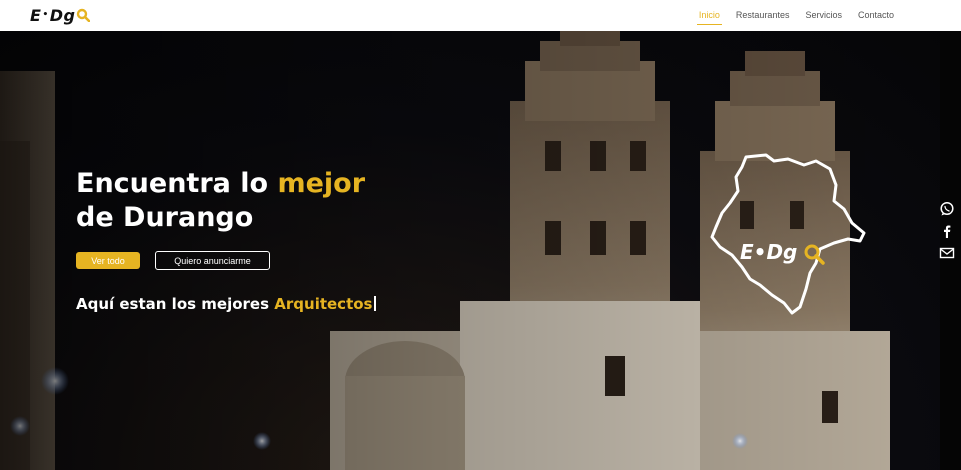  I want to click on nav-menu: Inicio Restaurantes Servicios Contacto, so click(796, 15).